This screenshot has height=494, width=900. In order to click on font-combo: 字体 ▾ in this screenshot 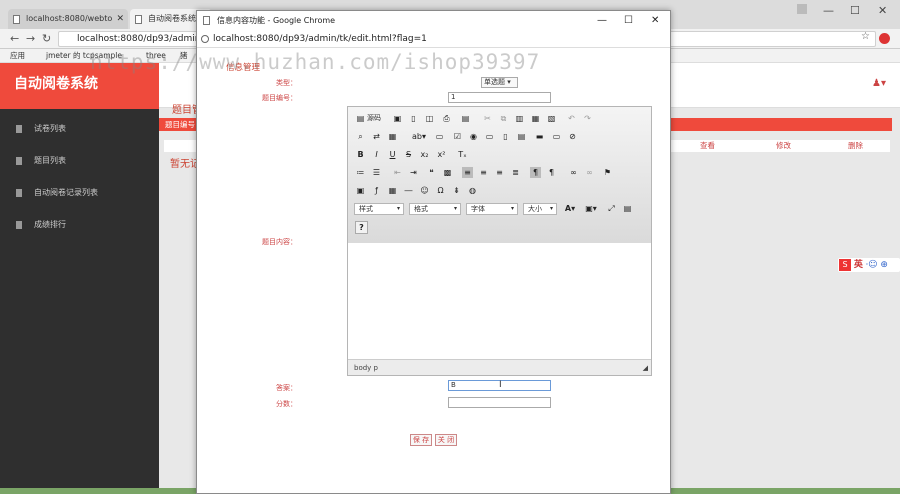, I will do `click(492, 209)`.